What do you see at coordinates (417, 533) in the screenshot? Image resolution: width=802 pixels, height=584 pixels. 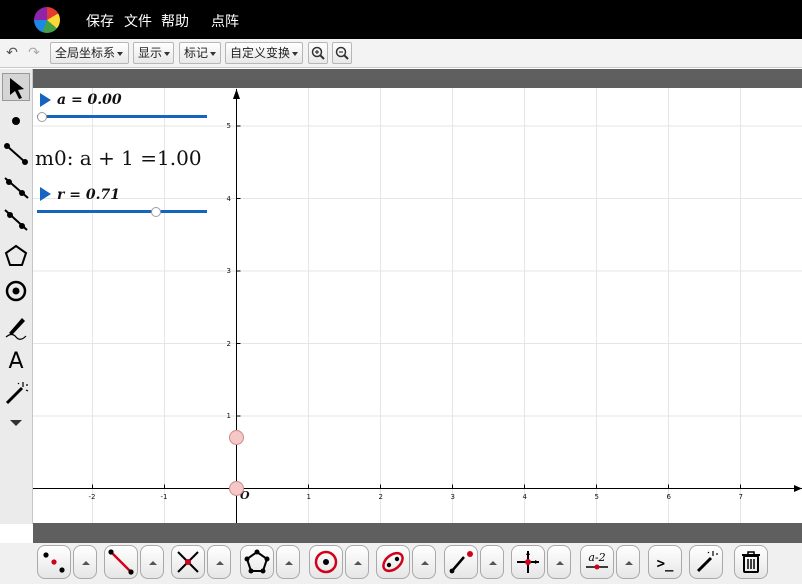 I see `canvas-bottom-band` at bounding box center [417, 533].